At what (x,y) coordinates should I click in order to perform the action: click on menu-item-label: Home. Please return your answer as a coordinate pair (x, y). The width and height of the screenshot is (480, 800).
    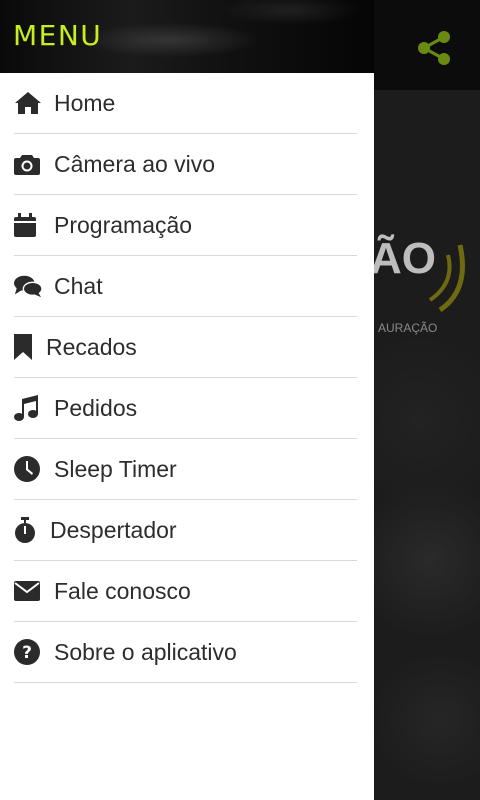
    Looking at the image, I should click on (85, 102).